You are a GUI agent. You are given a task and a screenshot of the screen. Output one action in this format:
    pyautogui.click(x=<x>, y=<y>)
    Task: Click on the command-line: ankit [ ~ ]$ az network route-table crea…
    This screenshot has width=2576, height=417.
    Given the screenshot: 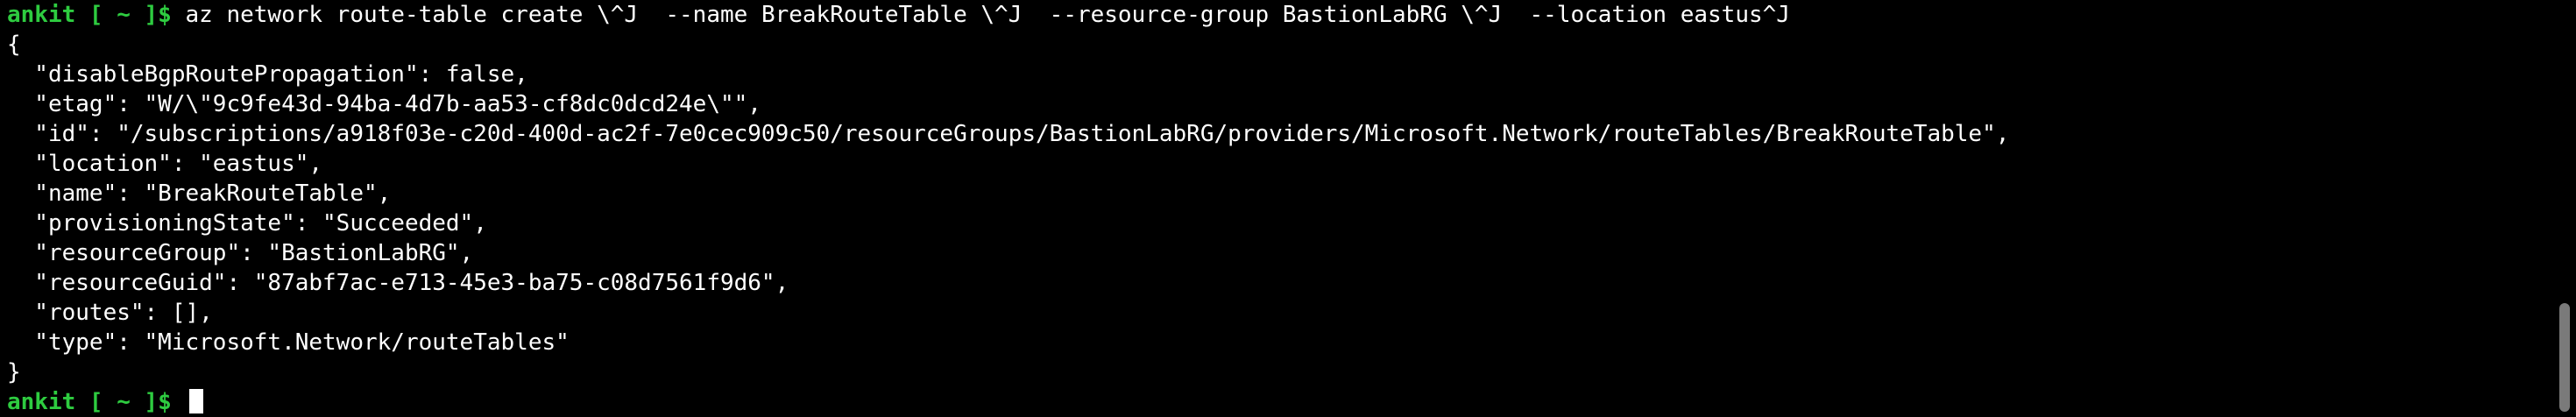 What is the action you would take?
    pyautogui.click(x=1268, y=15)
    